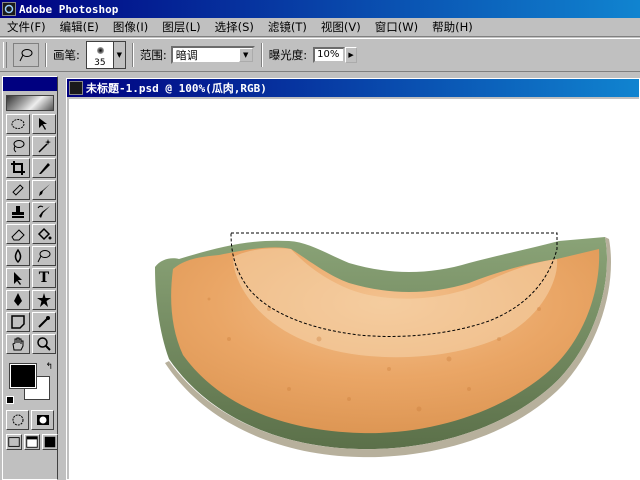 This screenshot has height=480, width=640. What do you see at coordinates (351, 55) in the screenshot?
I see `exposure-slider-arrow: ▶` at bounding box center [351, 55].